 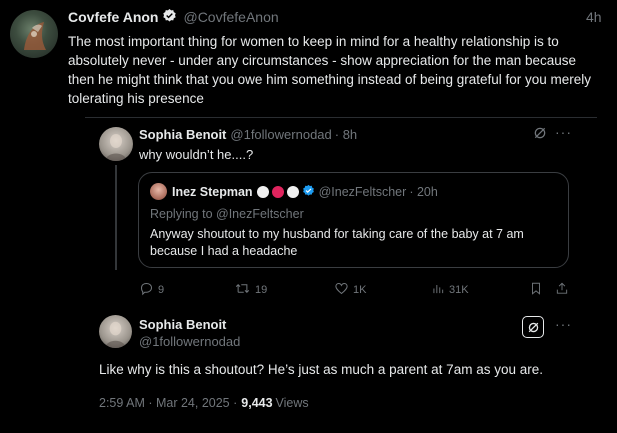 I want to click on reply-icon, so click(x=146, y=290).